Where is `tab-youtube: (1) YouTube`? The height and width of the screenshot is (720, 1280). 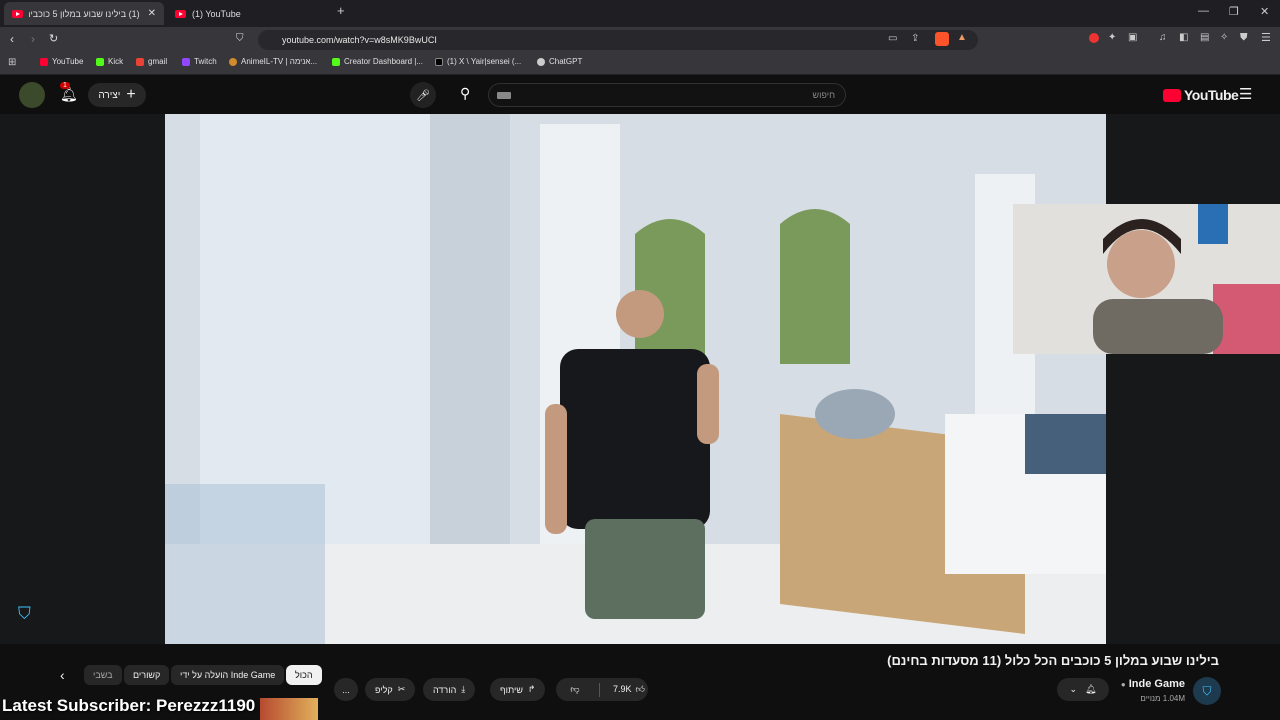
tab-youtube: (1) YouTube is located at coordinates (247, 13).